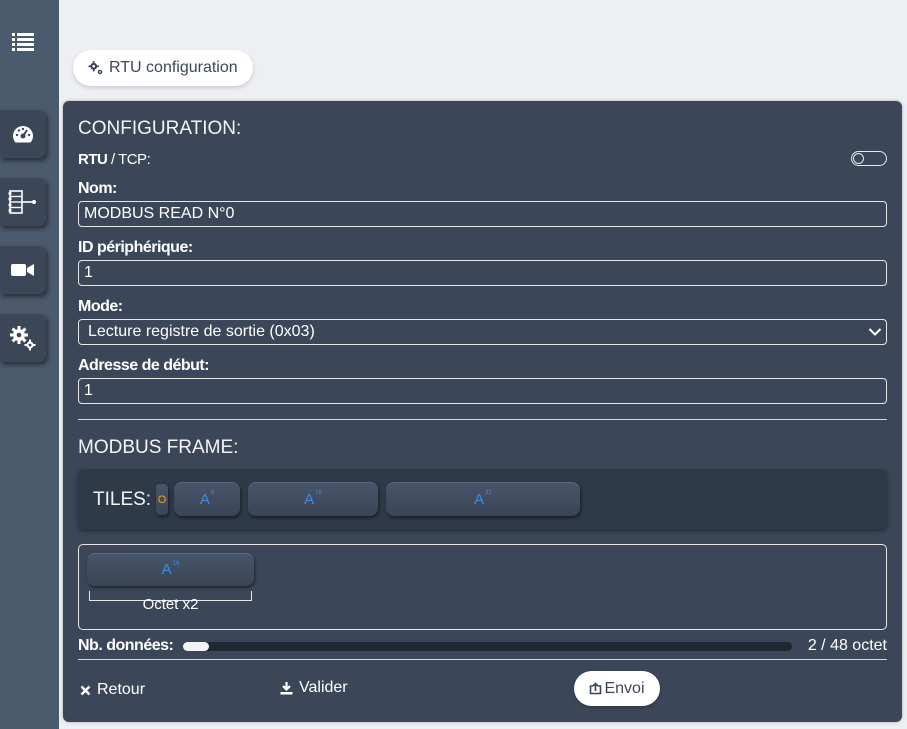  I want to click on tile-size: 8, so click(212, 493).